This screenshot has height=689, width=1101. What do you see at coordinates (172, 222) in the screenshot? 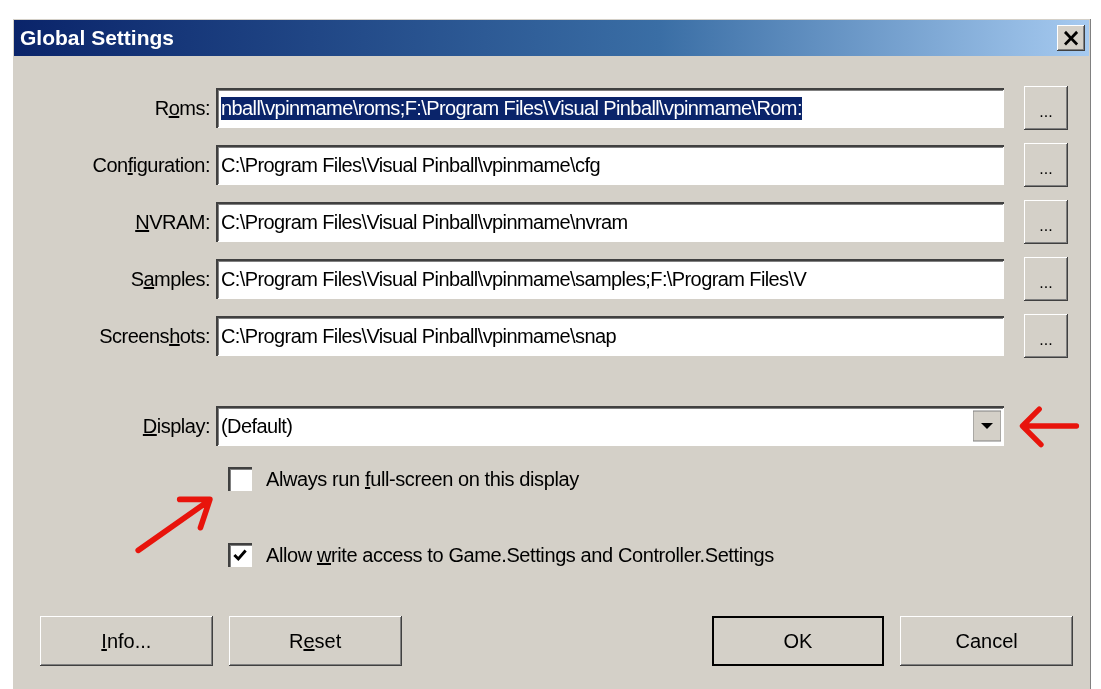
I see `field-label: NVRAM:` at bounding box center [172, 222].